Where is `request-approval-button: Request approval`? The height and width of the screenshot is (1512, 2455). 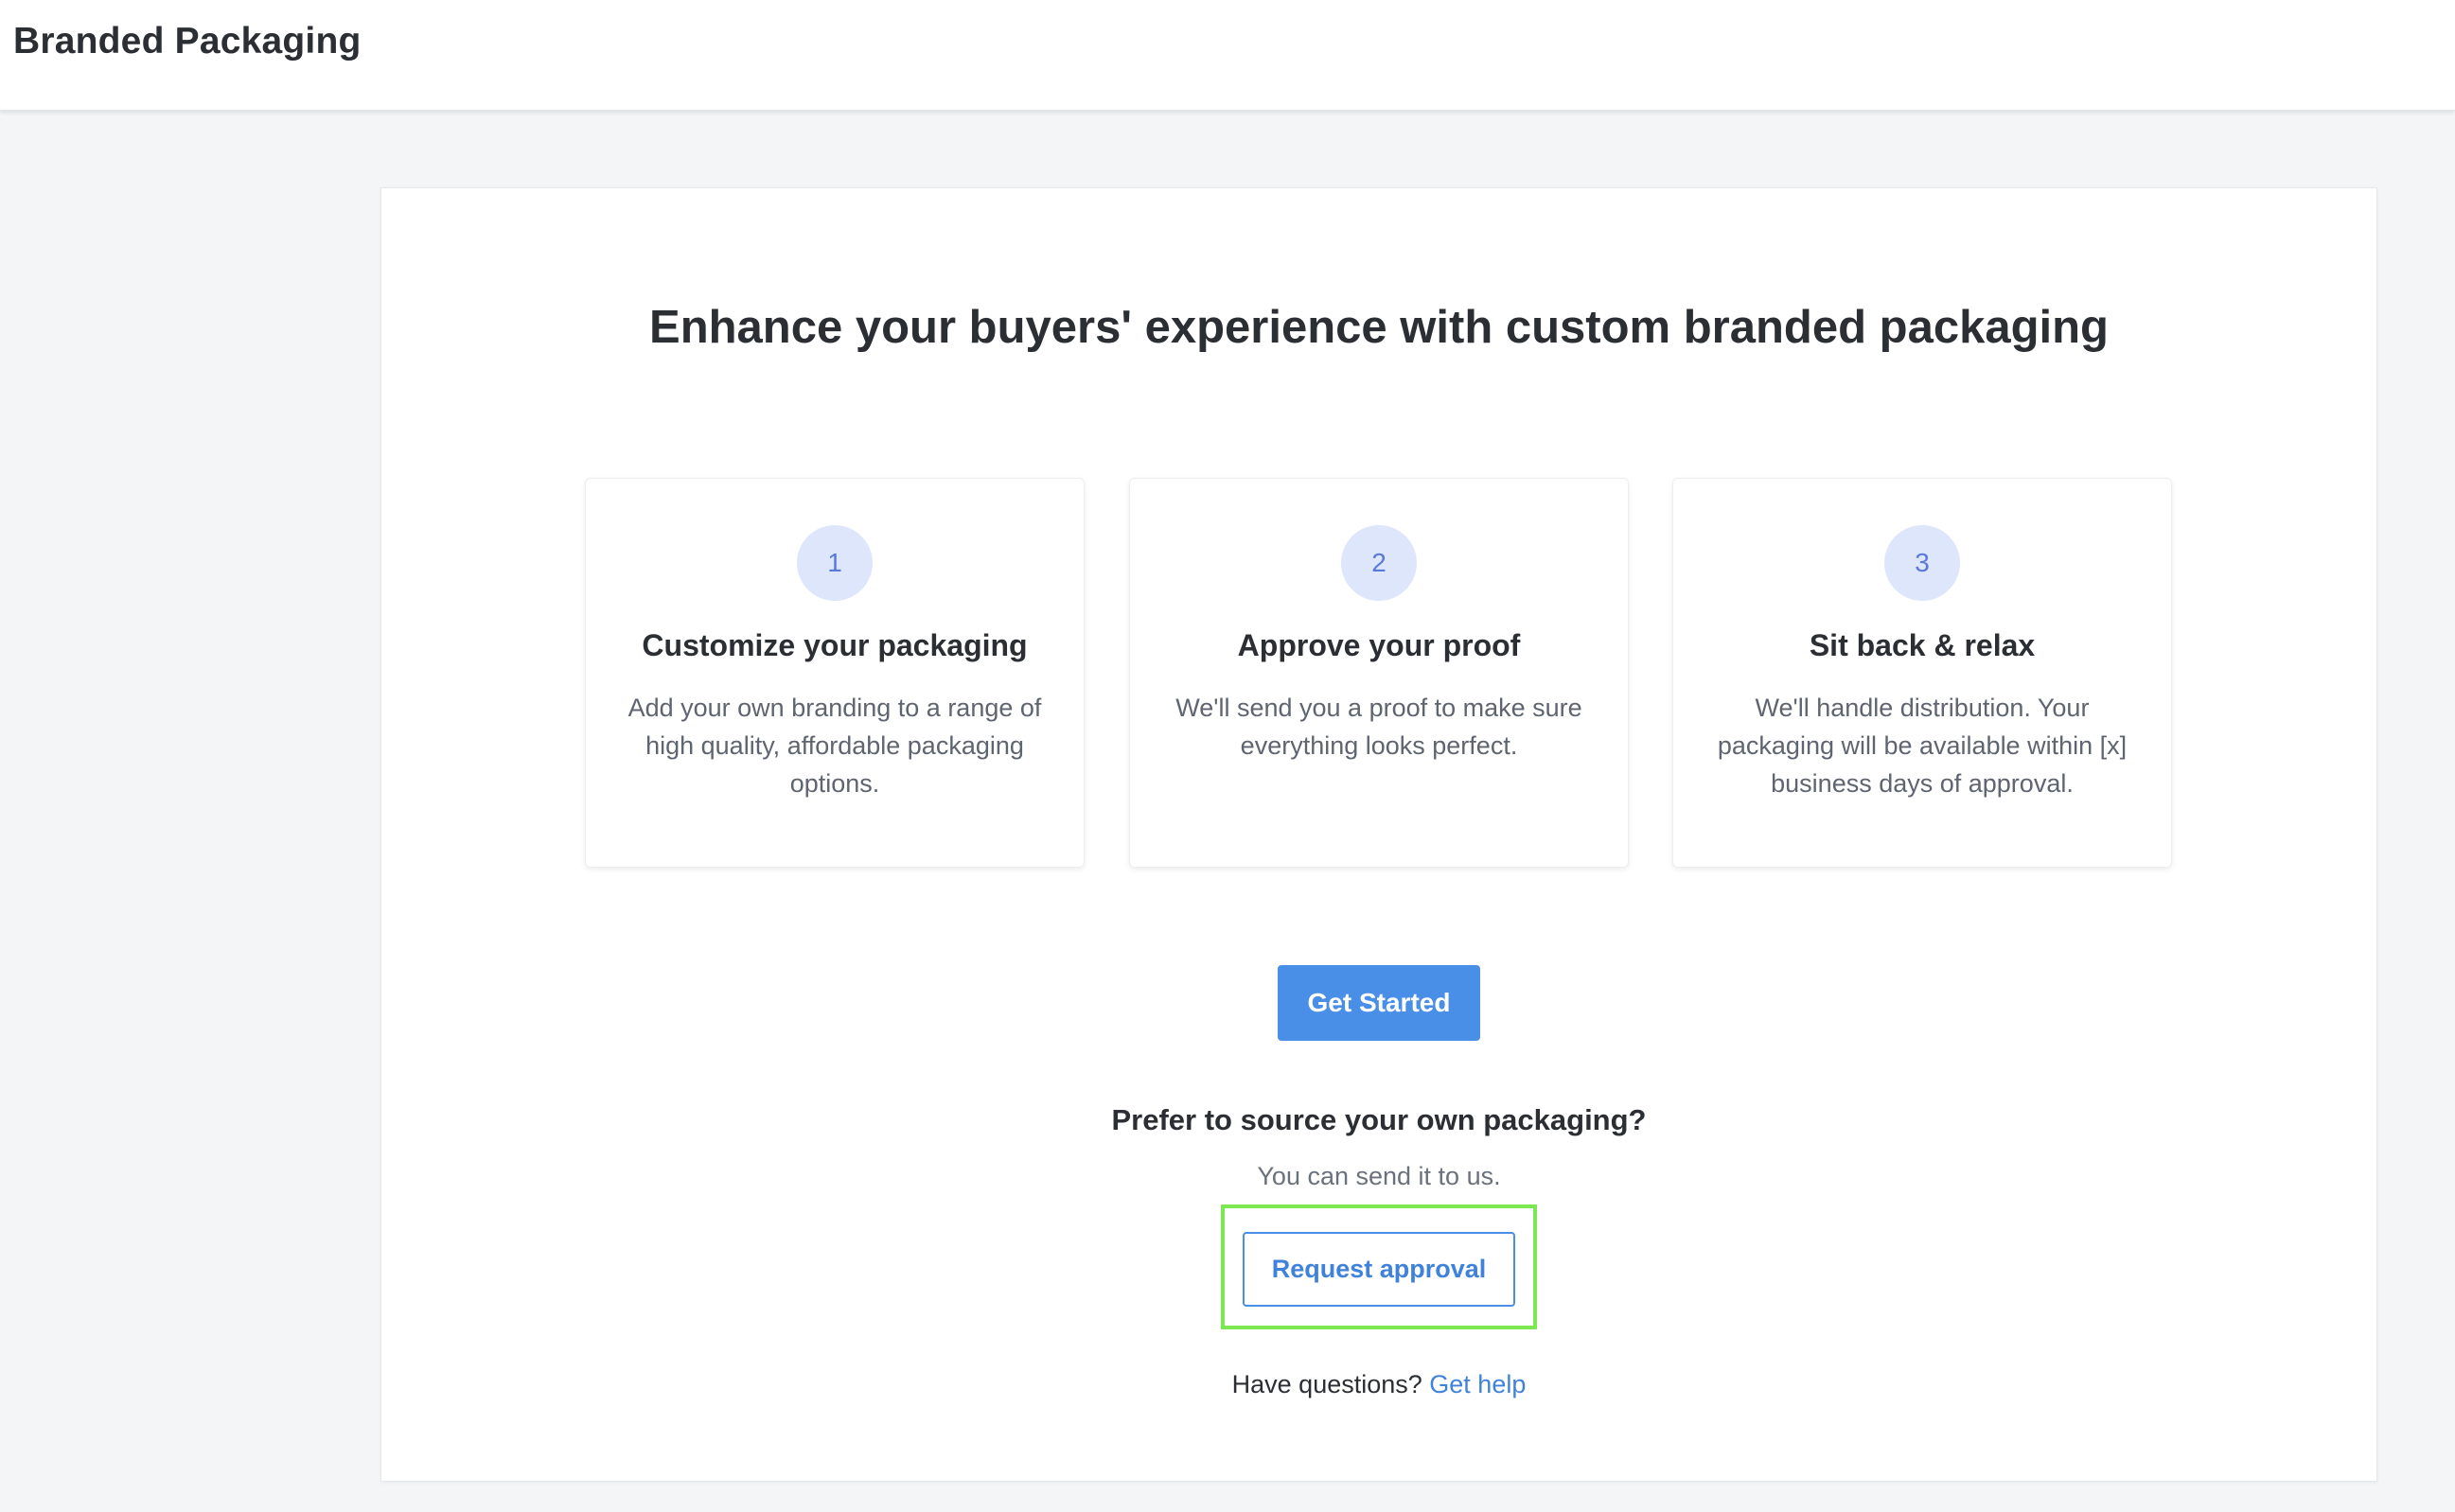
request-approval-button: Request approval is located at coordinates (1379, 1269).